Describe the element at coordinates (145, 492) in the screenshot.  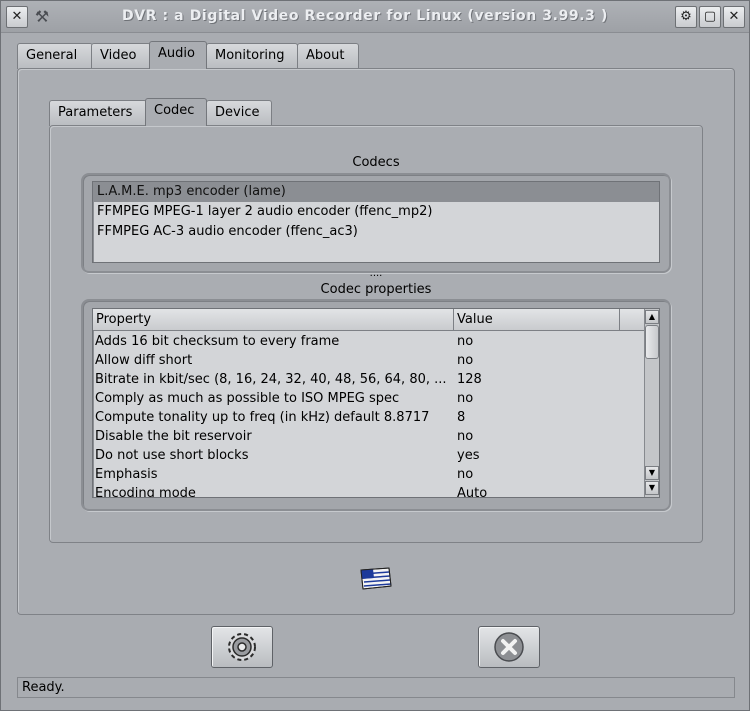
I see `property-cell: Encoding mode` at that location.